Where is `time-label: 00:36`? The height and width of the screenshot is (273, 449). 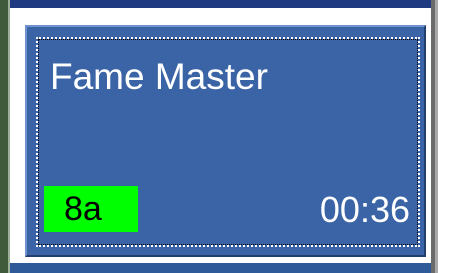 time-label: 00:36 is located at coordinates (364, 209).